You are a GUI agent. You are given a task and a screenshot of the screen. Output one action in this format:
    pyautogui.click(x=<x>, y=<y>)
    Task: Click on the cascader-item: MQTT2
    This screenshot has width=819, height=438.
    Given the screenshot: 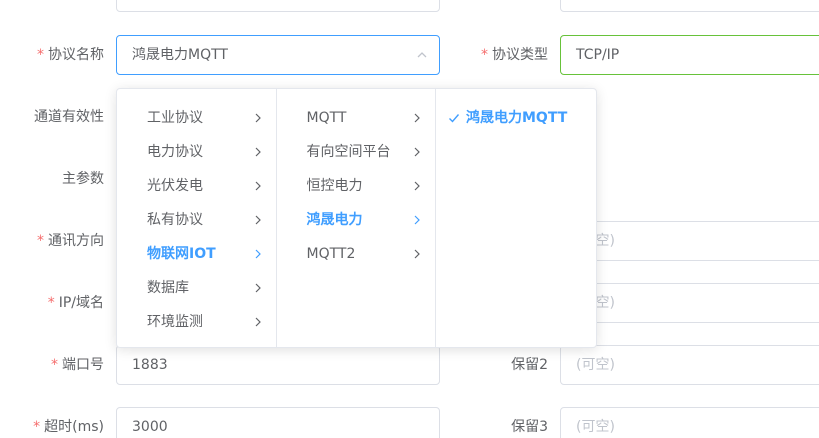 What is the action you would take?
    pyautogui.click(x=356, y=254)
    